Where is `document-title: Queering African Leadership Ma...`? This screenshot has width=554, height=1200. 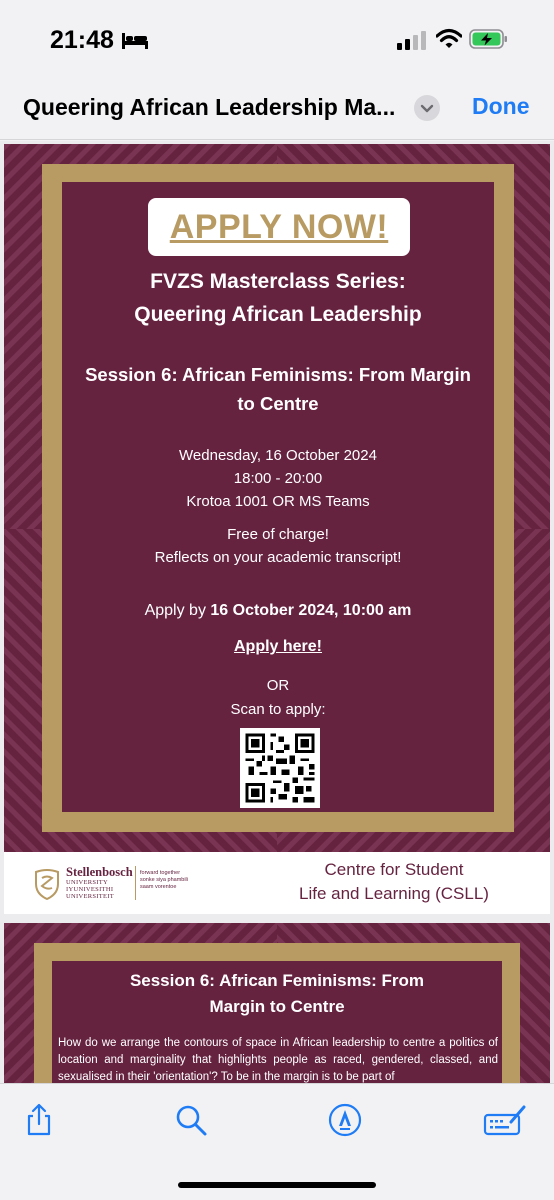 document-title: Queering African Leadership Ma... is located at coordinates (209, 107).